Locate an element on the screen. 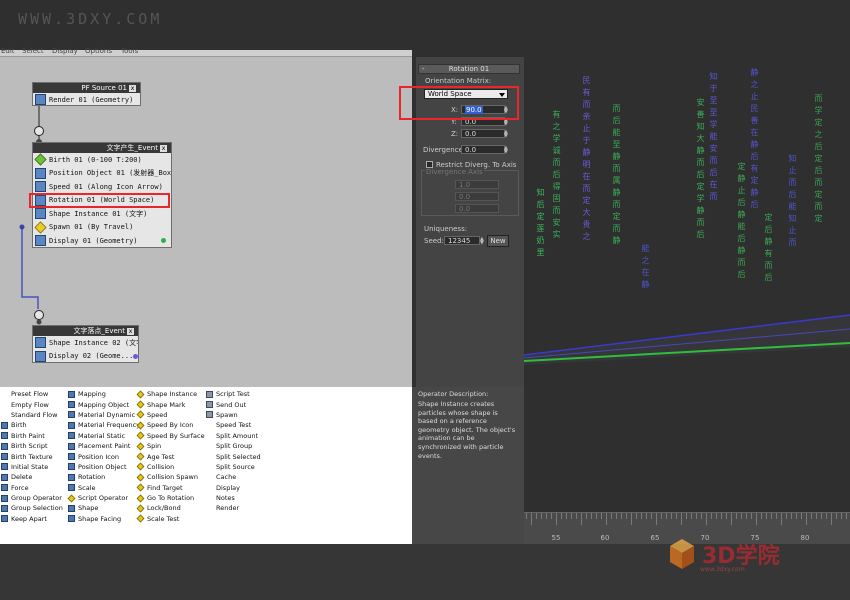 The width and height of the screenshot is (850, 600). orientation-matrix-dropdown: World Space is located at coordinates (466, 94).